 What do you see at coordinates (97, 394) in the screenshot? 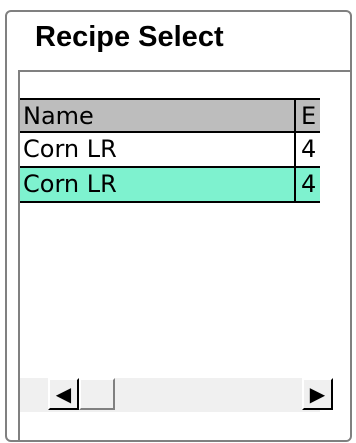
I see `scroll-thumb` at bounding box center [97, 394].